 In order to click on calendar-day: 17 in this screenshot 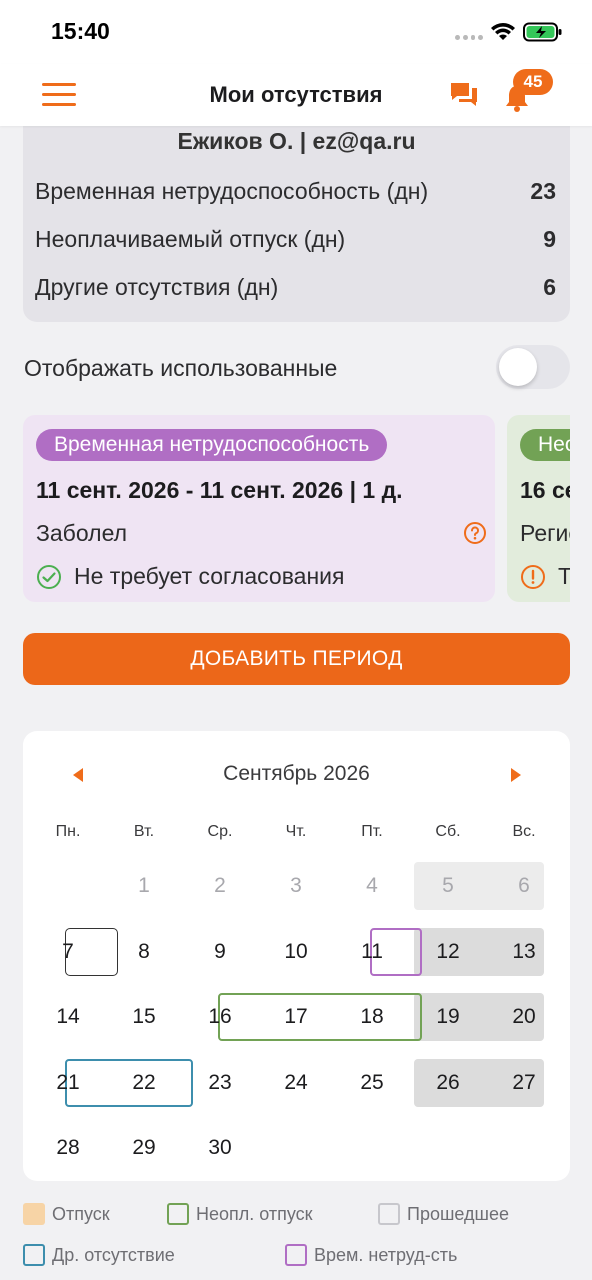, I will do `click(296, 1017)`.